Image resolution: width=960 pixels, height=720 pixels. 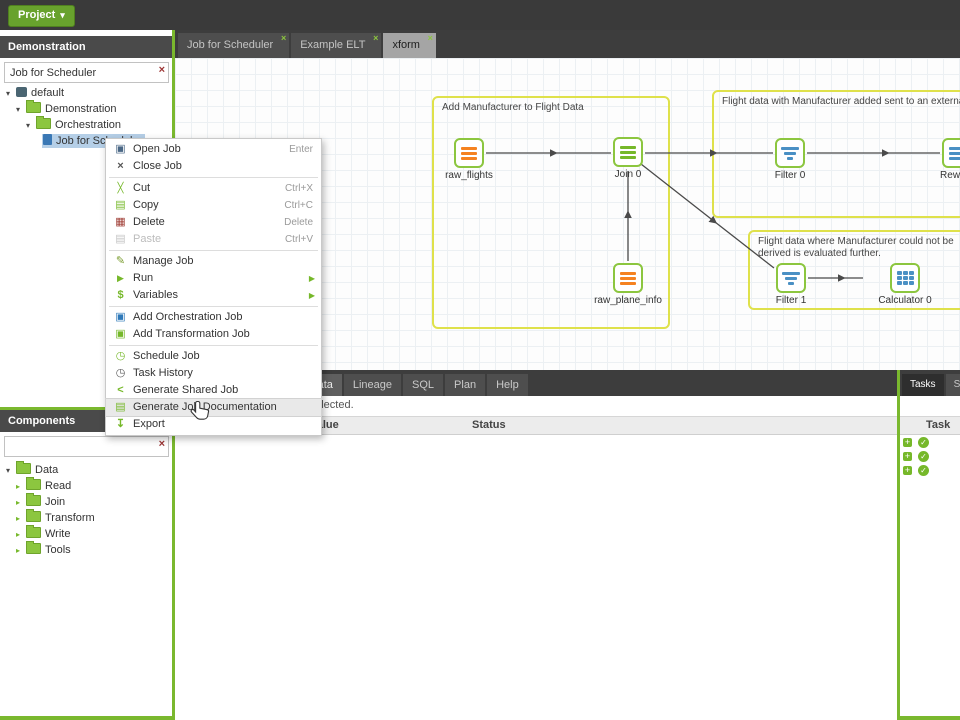 I want to click on tree-item-default: default, so click(x=35, y=93).